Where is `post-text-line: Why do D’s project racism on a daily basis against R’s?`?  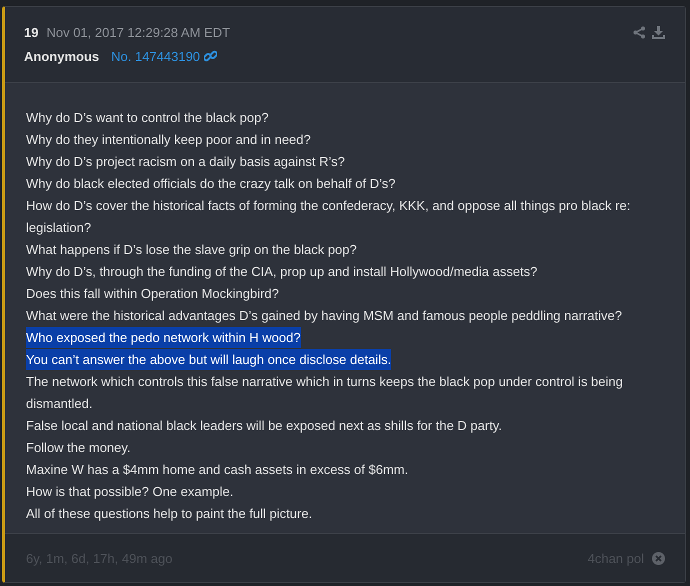
post-text-line: Why do D’s project racism on a daily basis against R’s? is located at coordinates (185, 162).